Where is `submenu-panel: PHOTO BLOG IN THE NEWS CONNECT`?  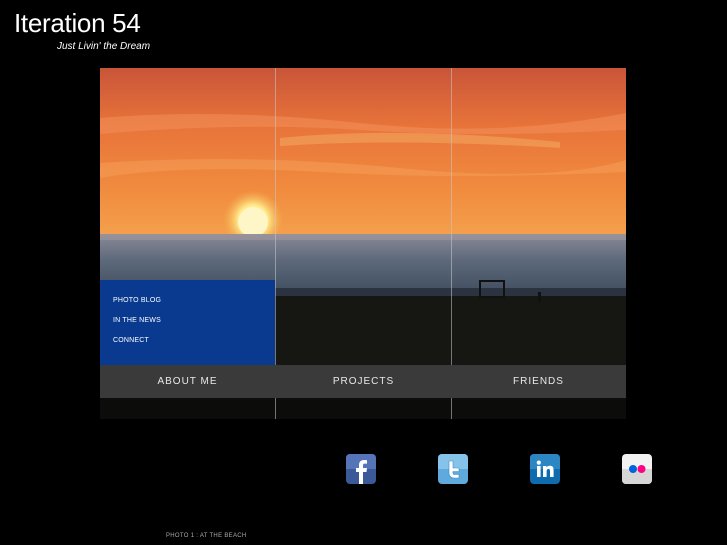 submenu-panel: PHOTO BLOG IN THE NEWS CONNECT is located at coordinates (187, 323).